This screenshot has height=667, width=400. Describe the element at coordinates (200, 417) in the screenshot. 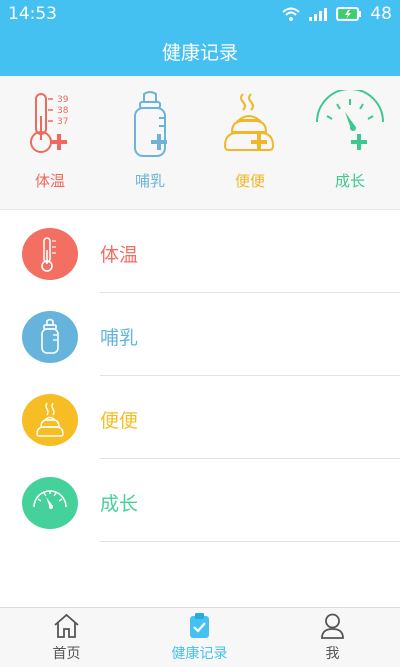

I see `list-item-poop: 便便` at that location.